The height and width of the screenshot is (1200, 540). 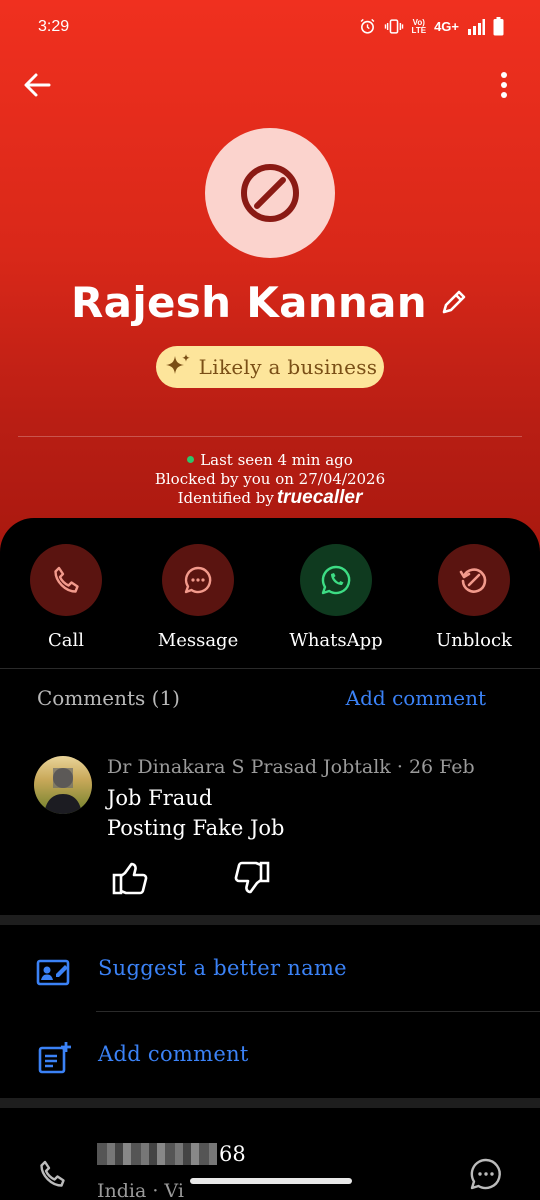 What do you see at coordinates (37, 85) in the screenshot?
I see `back-arrow-icon` at bounding box center [37, 85].